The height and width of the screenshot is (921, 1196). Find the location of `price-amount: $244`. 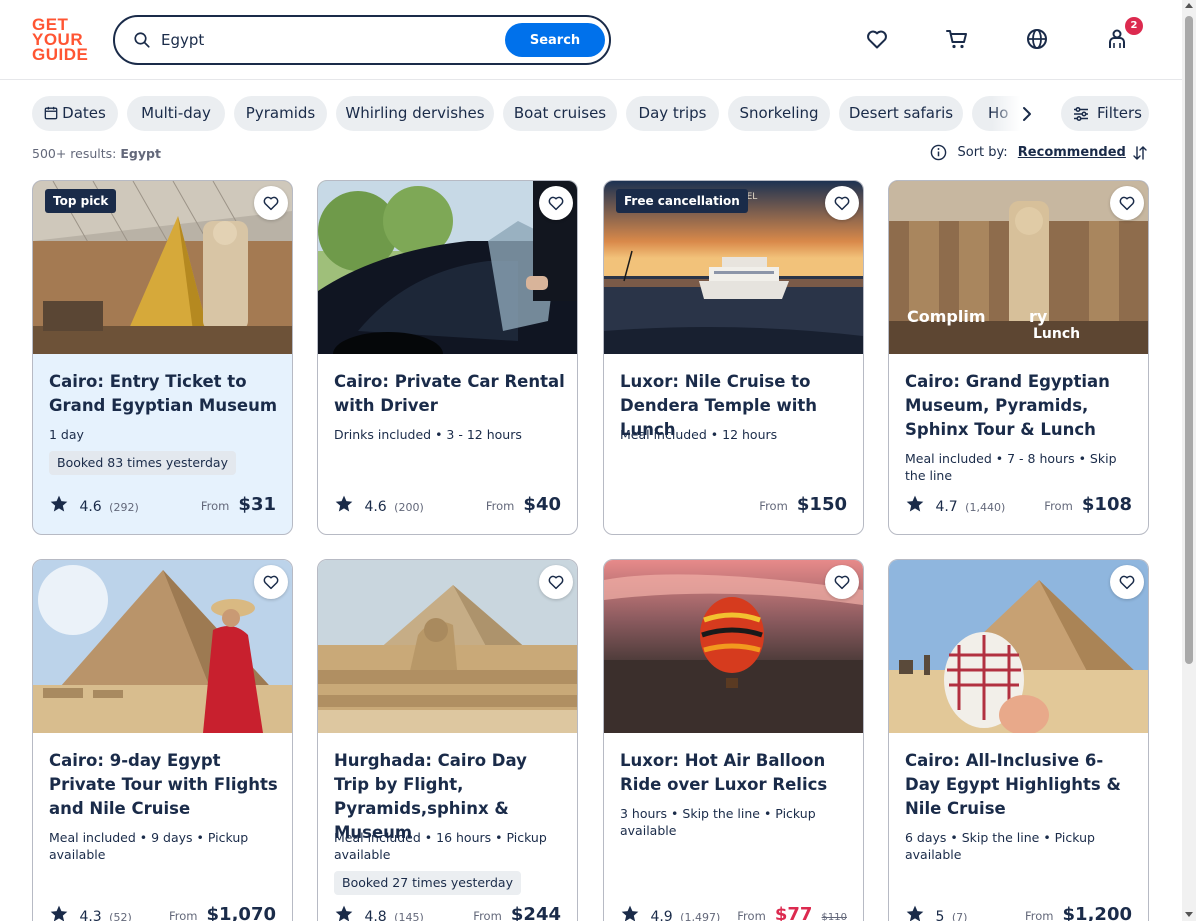

price-amount: $244 is located at coordinates (535, 912).